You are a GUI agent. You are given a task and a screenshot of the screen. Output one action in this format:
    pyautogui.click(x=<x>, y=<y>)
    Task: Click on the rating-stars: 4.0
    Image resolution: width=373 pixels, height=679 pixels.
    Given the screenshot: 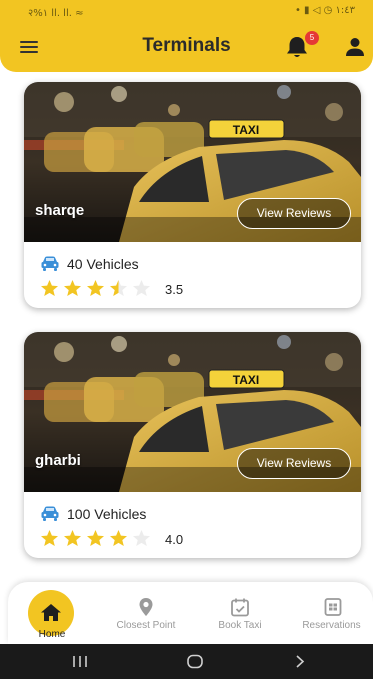 What is the action you would take?
    pyautogui.click(x=140, y=539)
    